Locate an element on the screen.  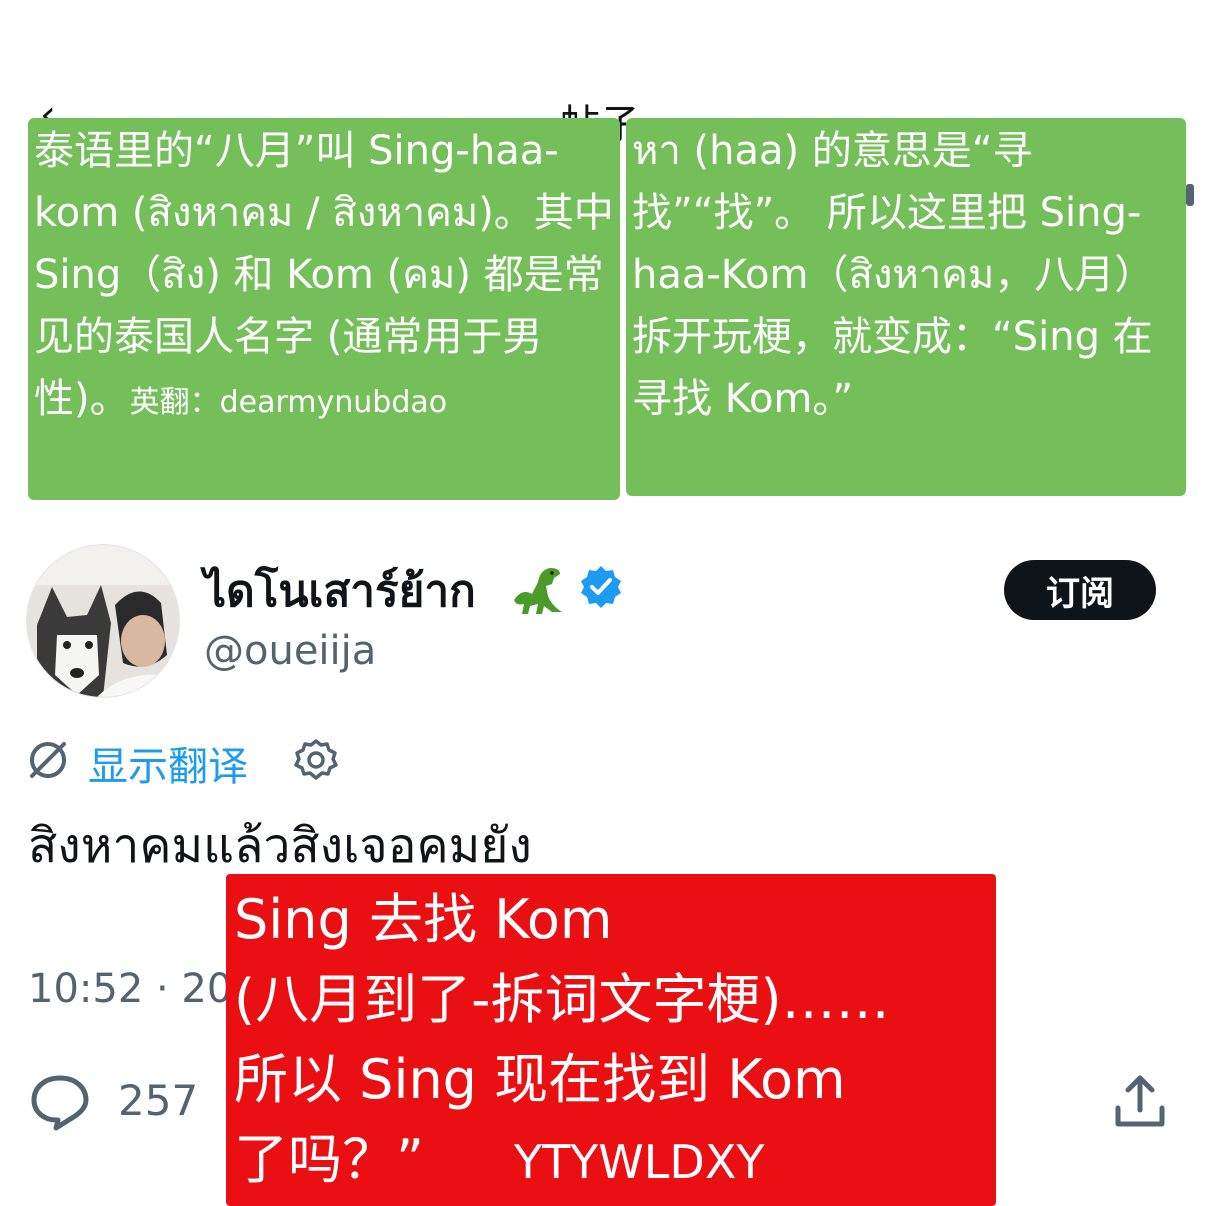
translate-icon is located at coordinates (48, 760).